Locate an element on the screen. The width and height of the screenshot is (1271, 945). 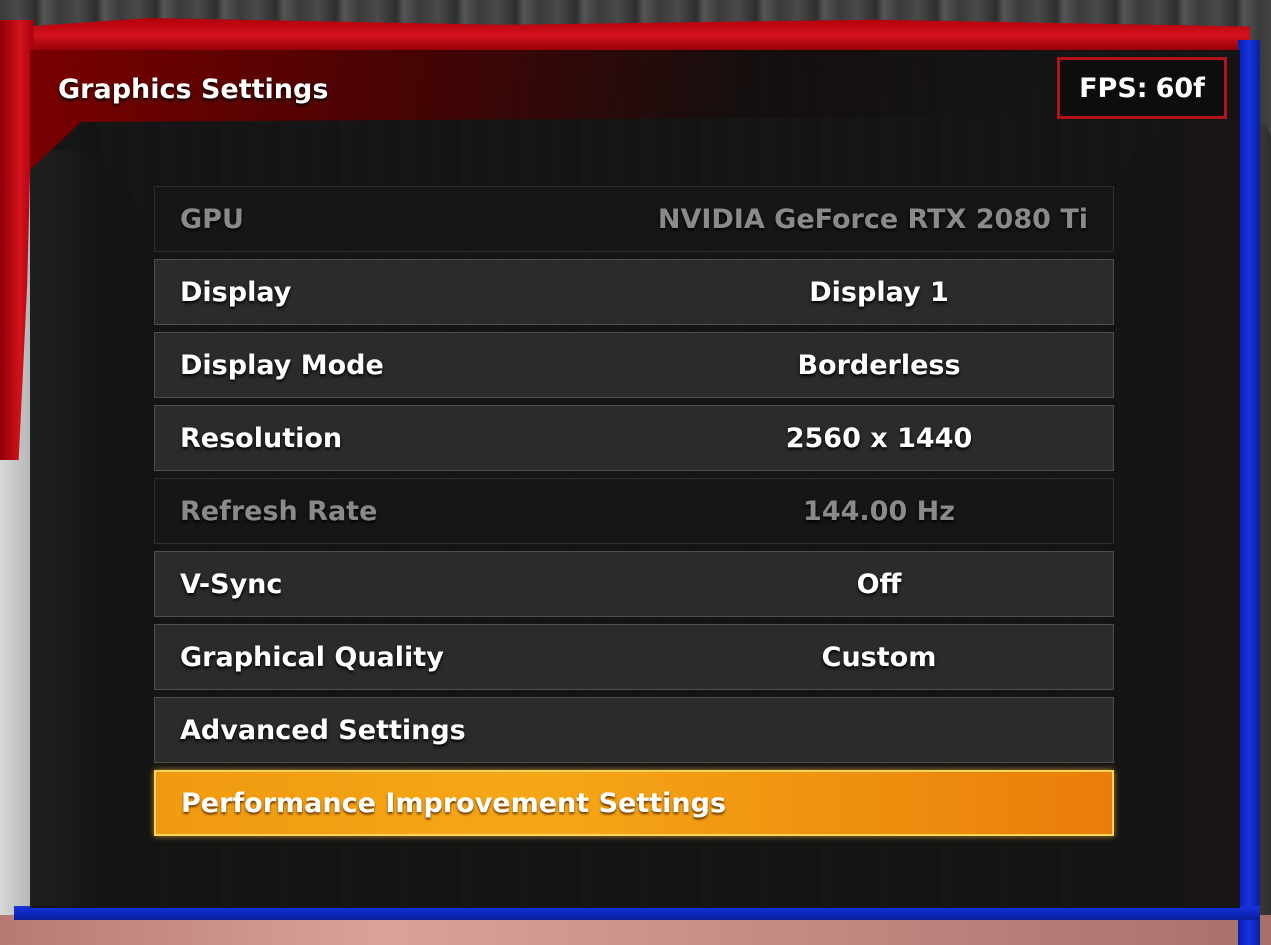
setting-value: 144.00 Hz is located at coordinates (879, 511).